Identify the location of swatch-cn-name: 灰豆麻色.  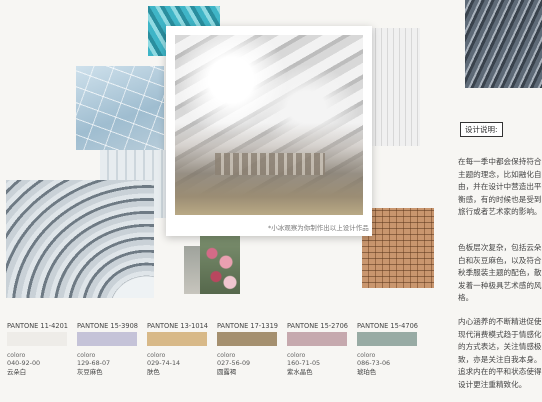
(90, 372).